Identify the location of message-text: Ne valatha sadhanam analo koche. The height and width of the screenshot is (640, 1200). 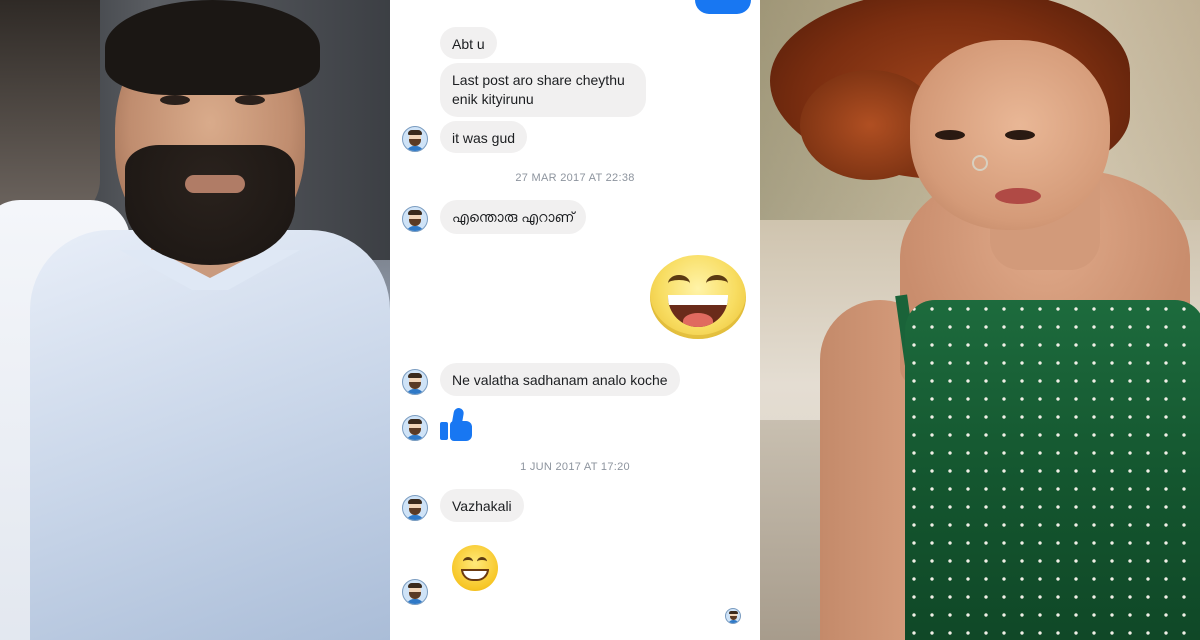
(560, 380).